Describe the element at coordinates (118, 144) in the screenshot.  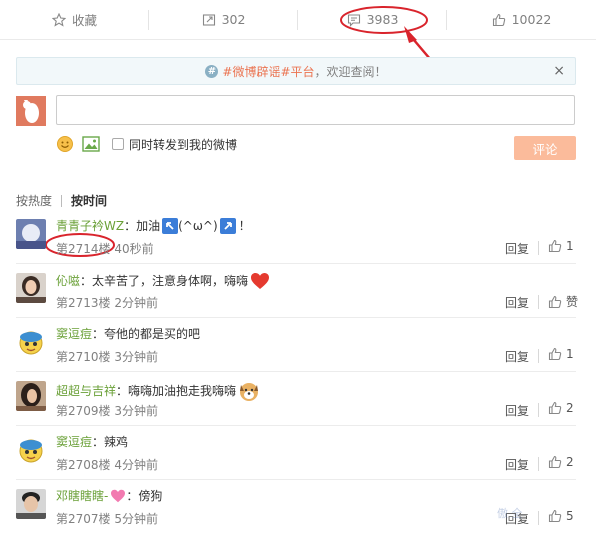
I see `checkbox` at that location.